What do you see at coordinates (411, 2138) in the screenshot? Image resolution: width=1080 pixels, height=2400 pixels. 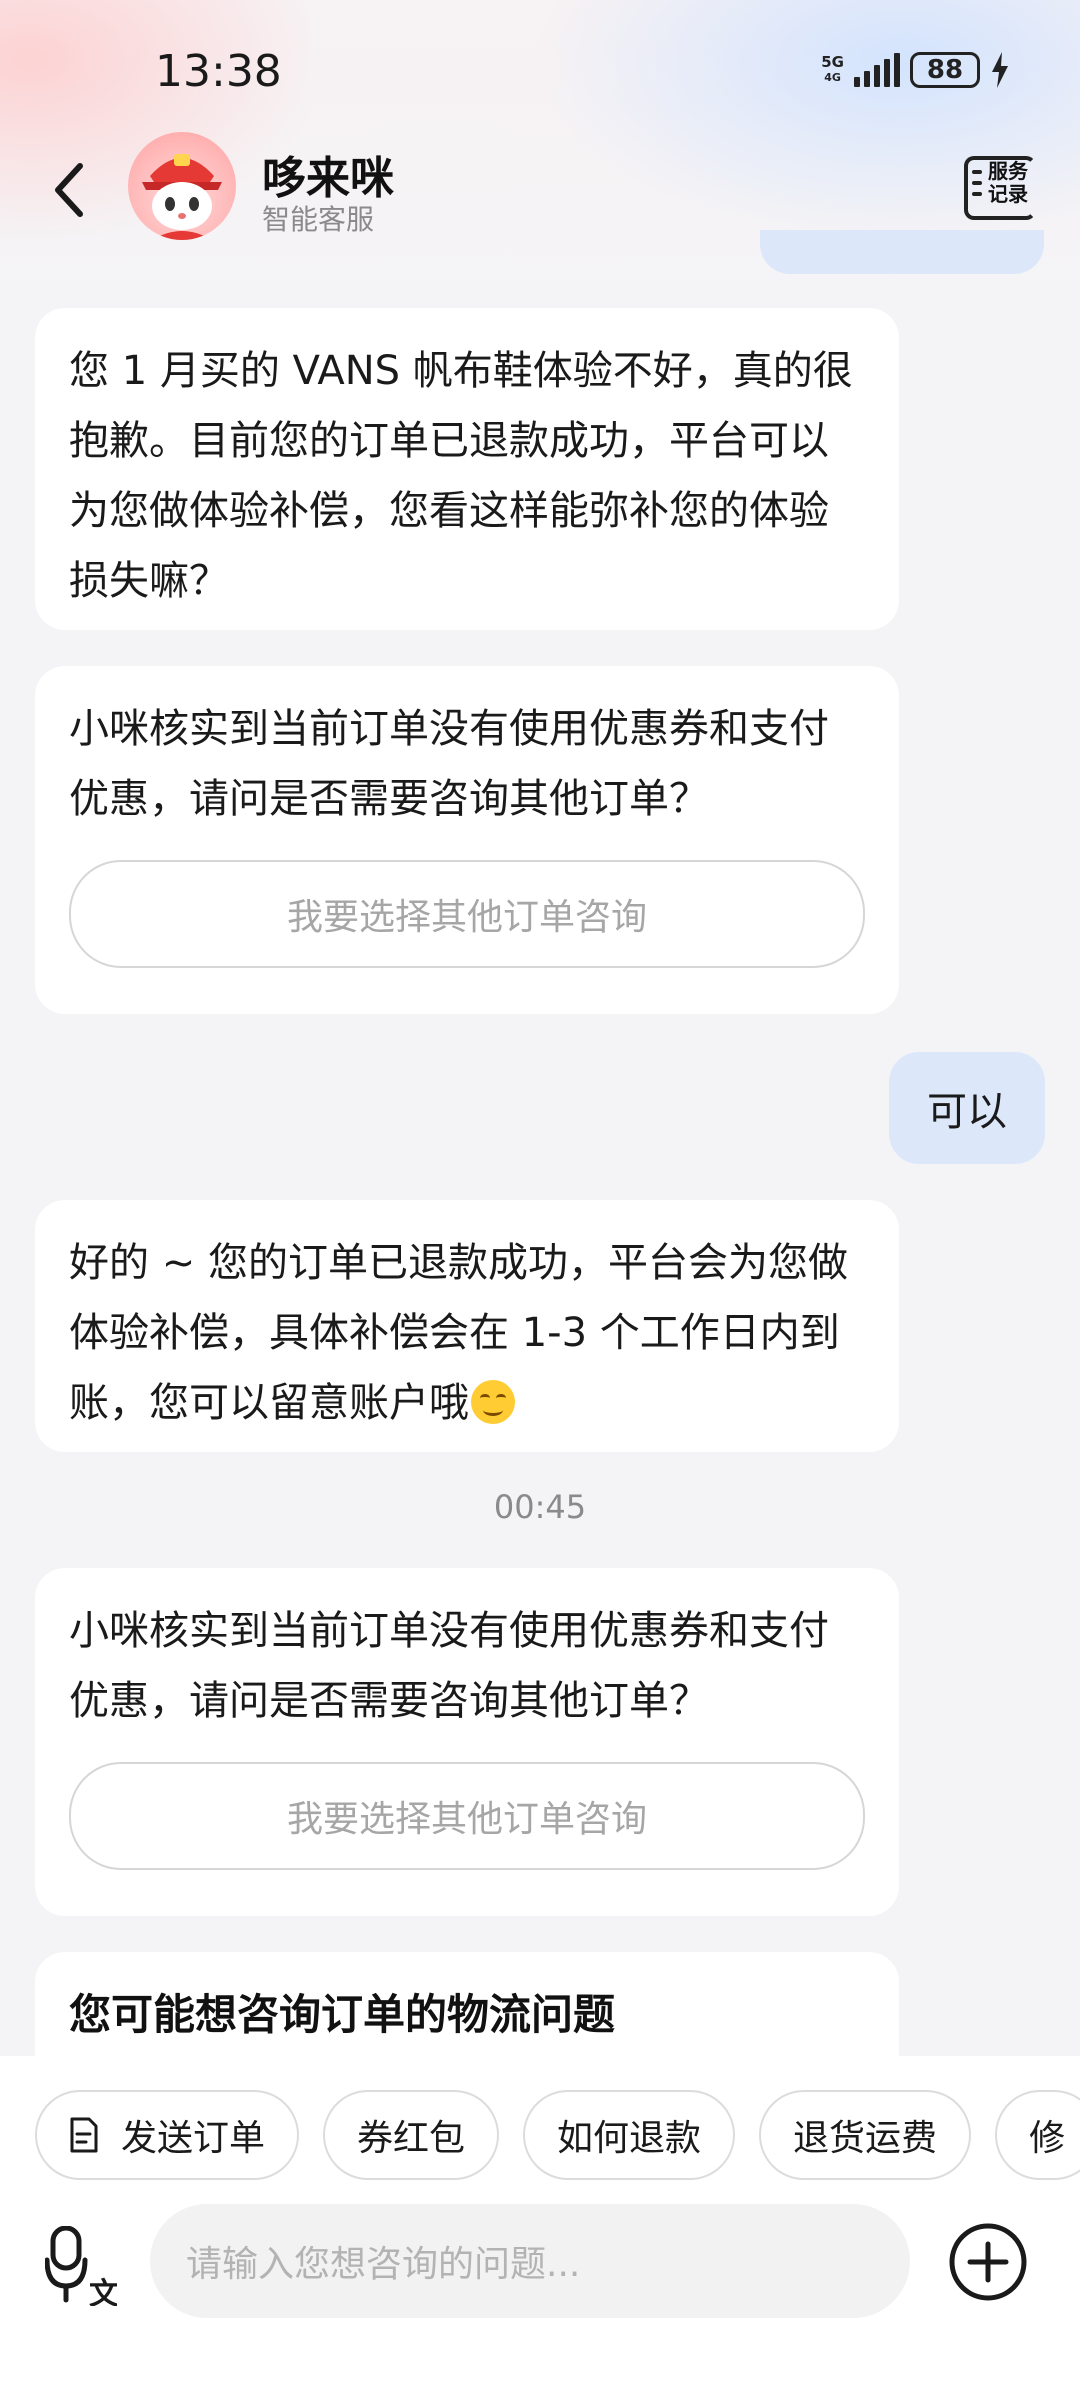 I see `chip-label: 券红包` at bounding box center [411, 2138].